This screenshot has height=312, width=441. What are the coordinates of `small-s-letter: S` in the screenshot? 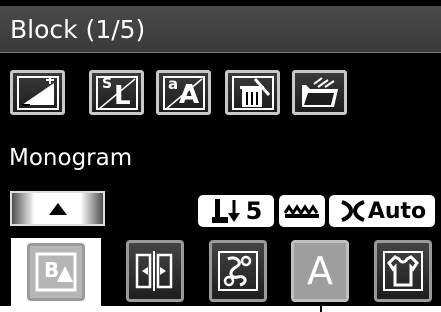 It's located at (107, 84).